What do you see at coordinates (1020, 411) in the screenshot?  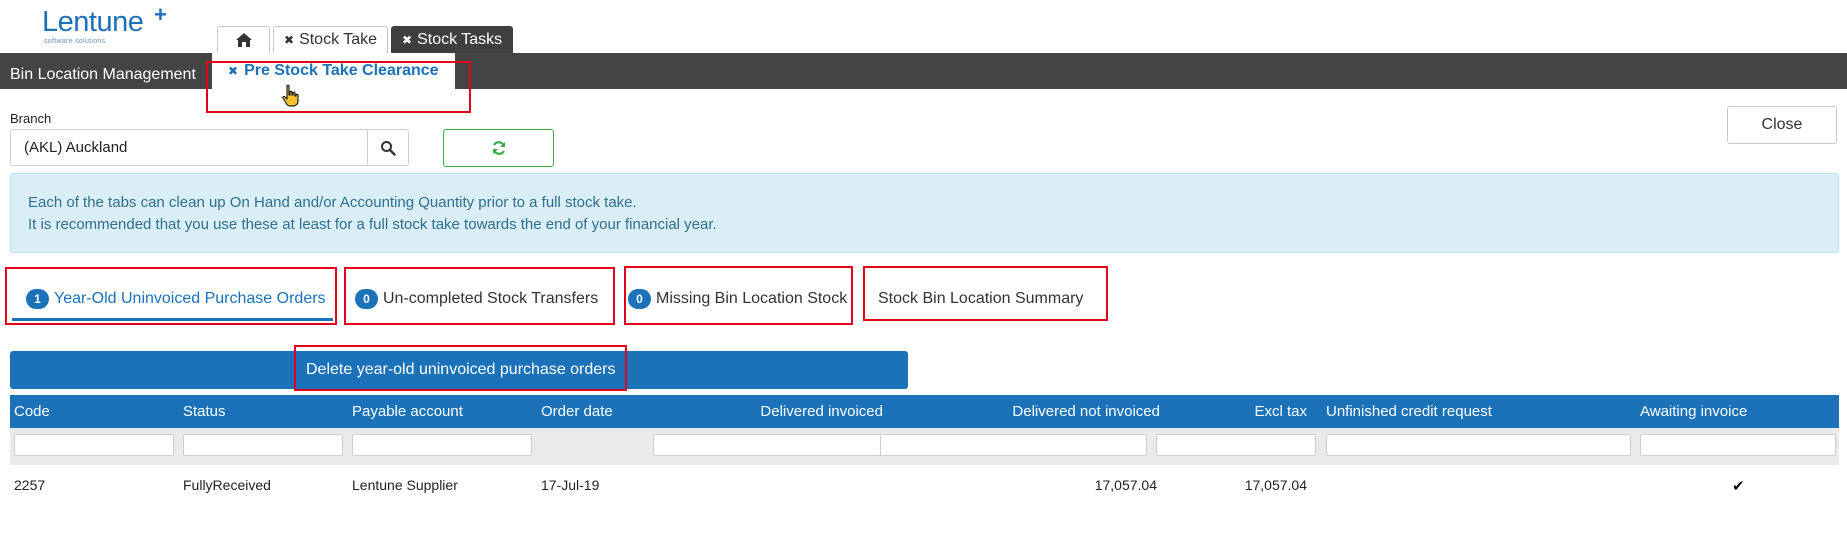 I see `column-header-delivered-not-invoiced: Delivered not invoiced` at bounding box center [1020, 411].